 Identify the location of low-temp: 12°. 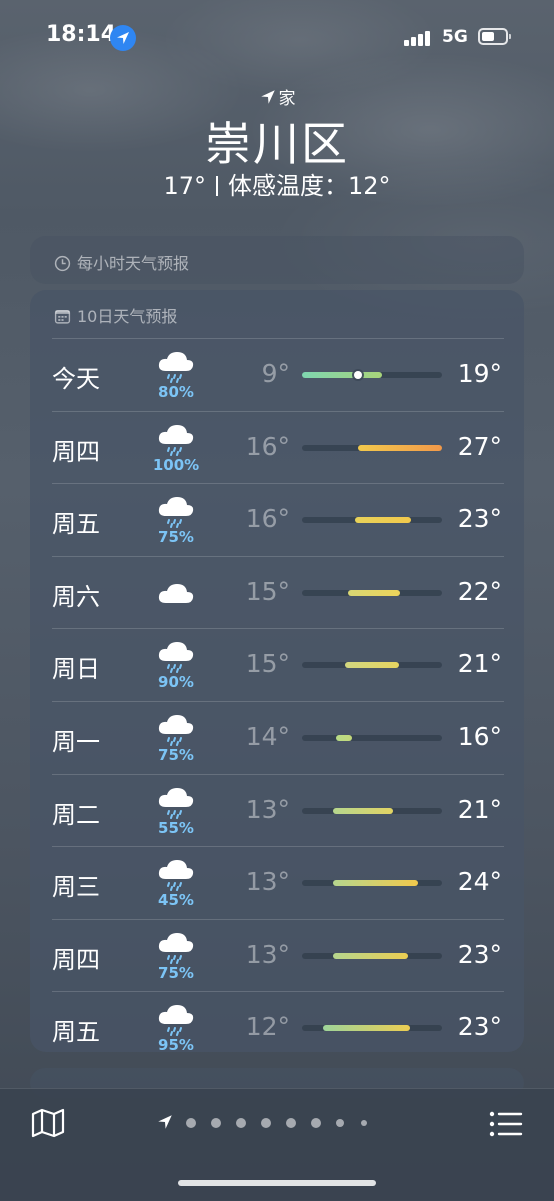
(267, 1027).